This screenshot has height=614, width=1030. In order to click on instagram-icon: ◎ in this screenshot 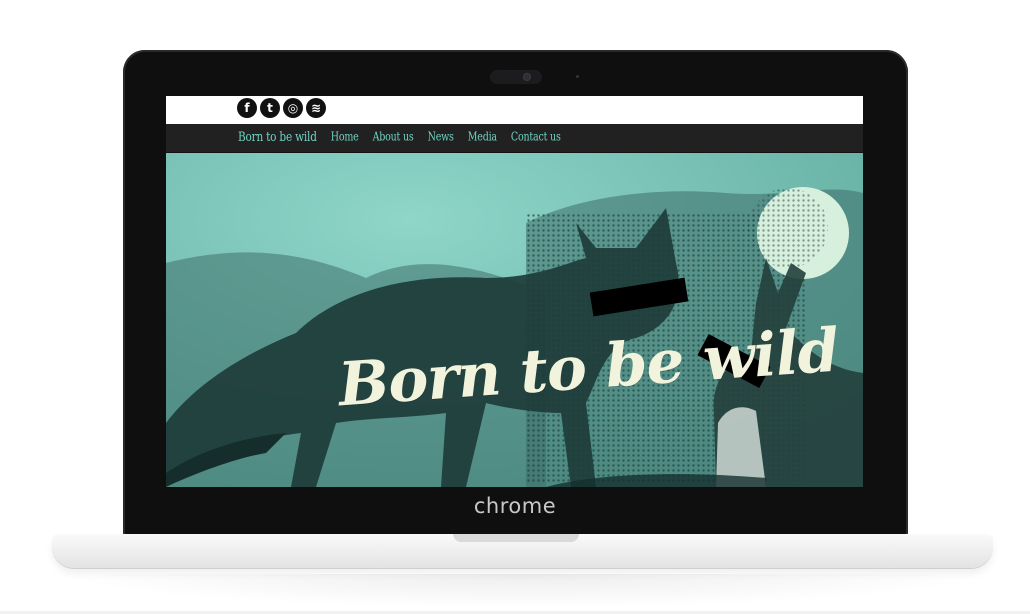, I will do `click(293, 108)`.